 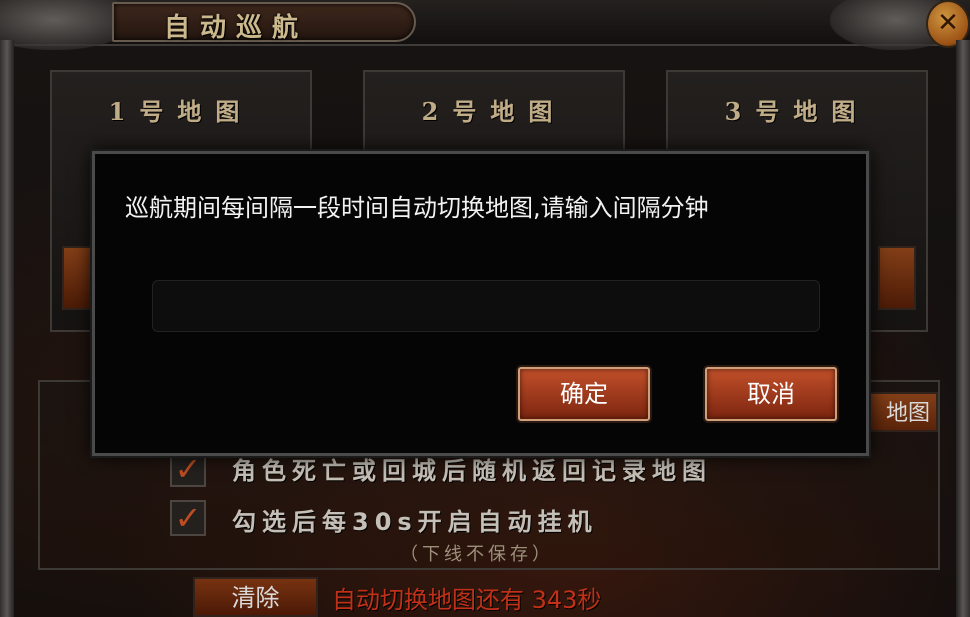 What do you see at coordinates (486, 306) in the screenshot?
I see `interval-minutes-input` at bounding box center [486, 306].